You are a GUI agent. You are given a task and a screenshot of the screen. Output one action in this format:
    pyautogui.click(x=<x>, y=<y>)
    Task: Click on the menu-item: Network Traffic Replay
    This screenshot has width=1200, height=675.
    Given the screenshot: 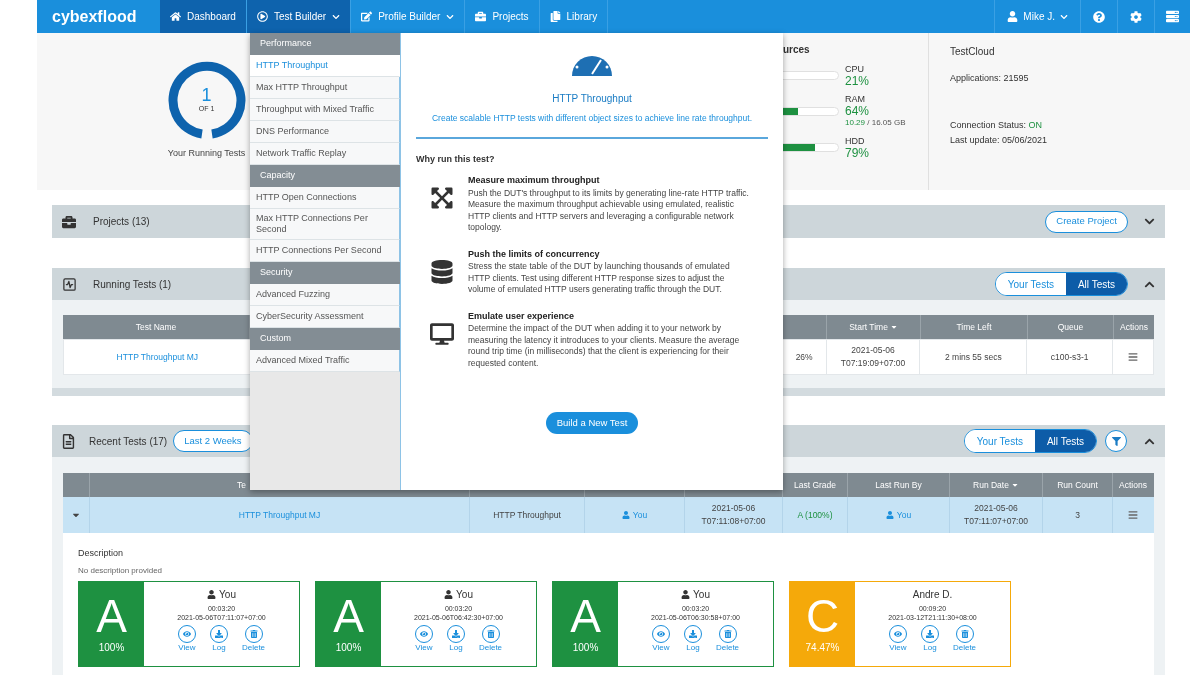 What is the action you would take?
    pyautogui.click(x=325, y=154)
    